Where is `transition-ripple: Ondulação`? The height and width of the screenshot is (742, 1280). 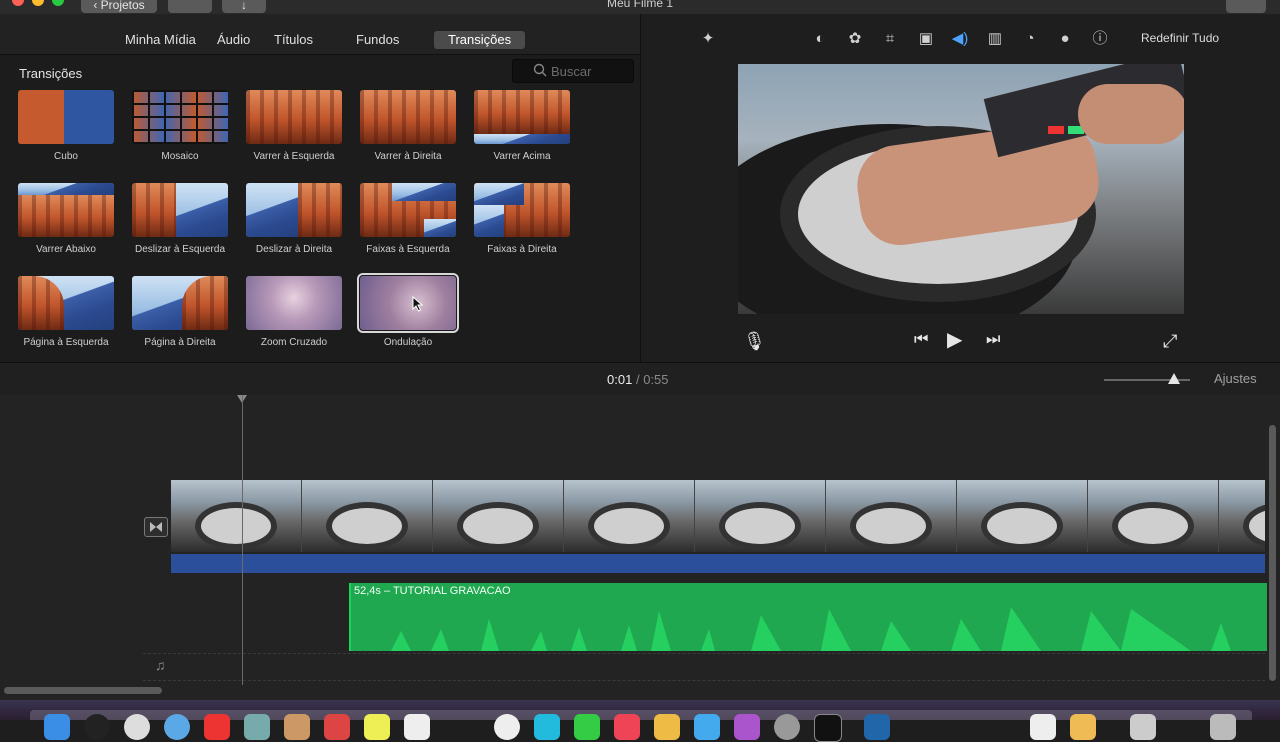
transition-ripple: Ondulação is located at coordinates (408, 310).